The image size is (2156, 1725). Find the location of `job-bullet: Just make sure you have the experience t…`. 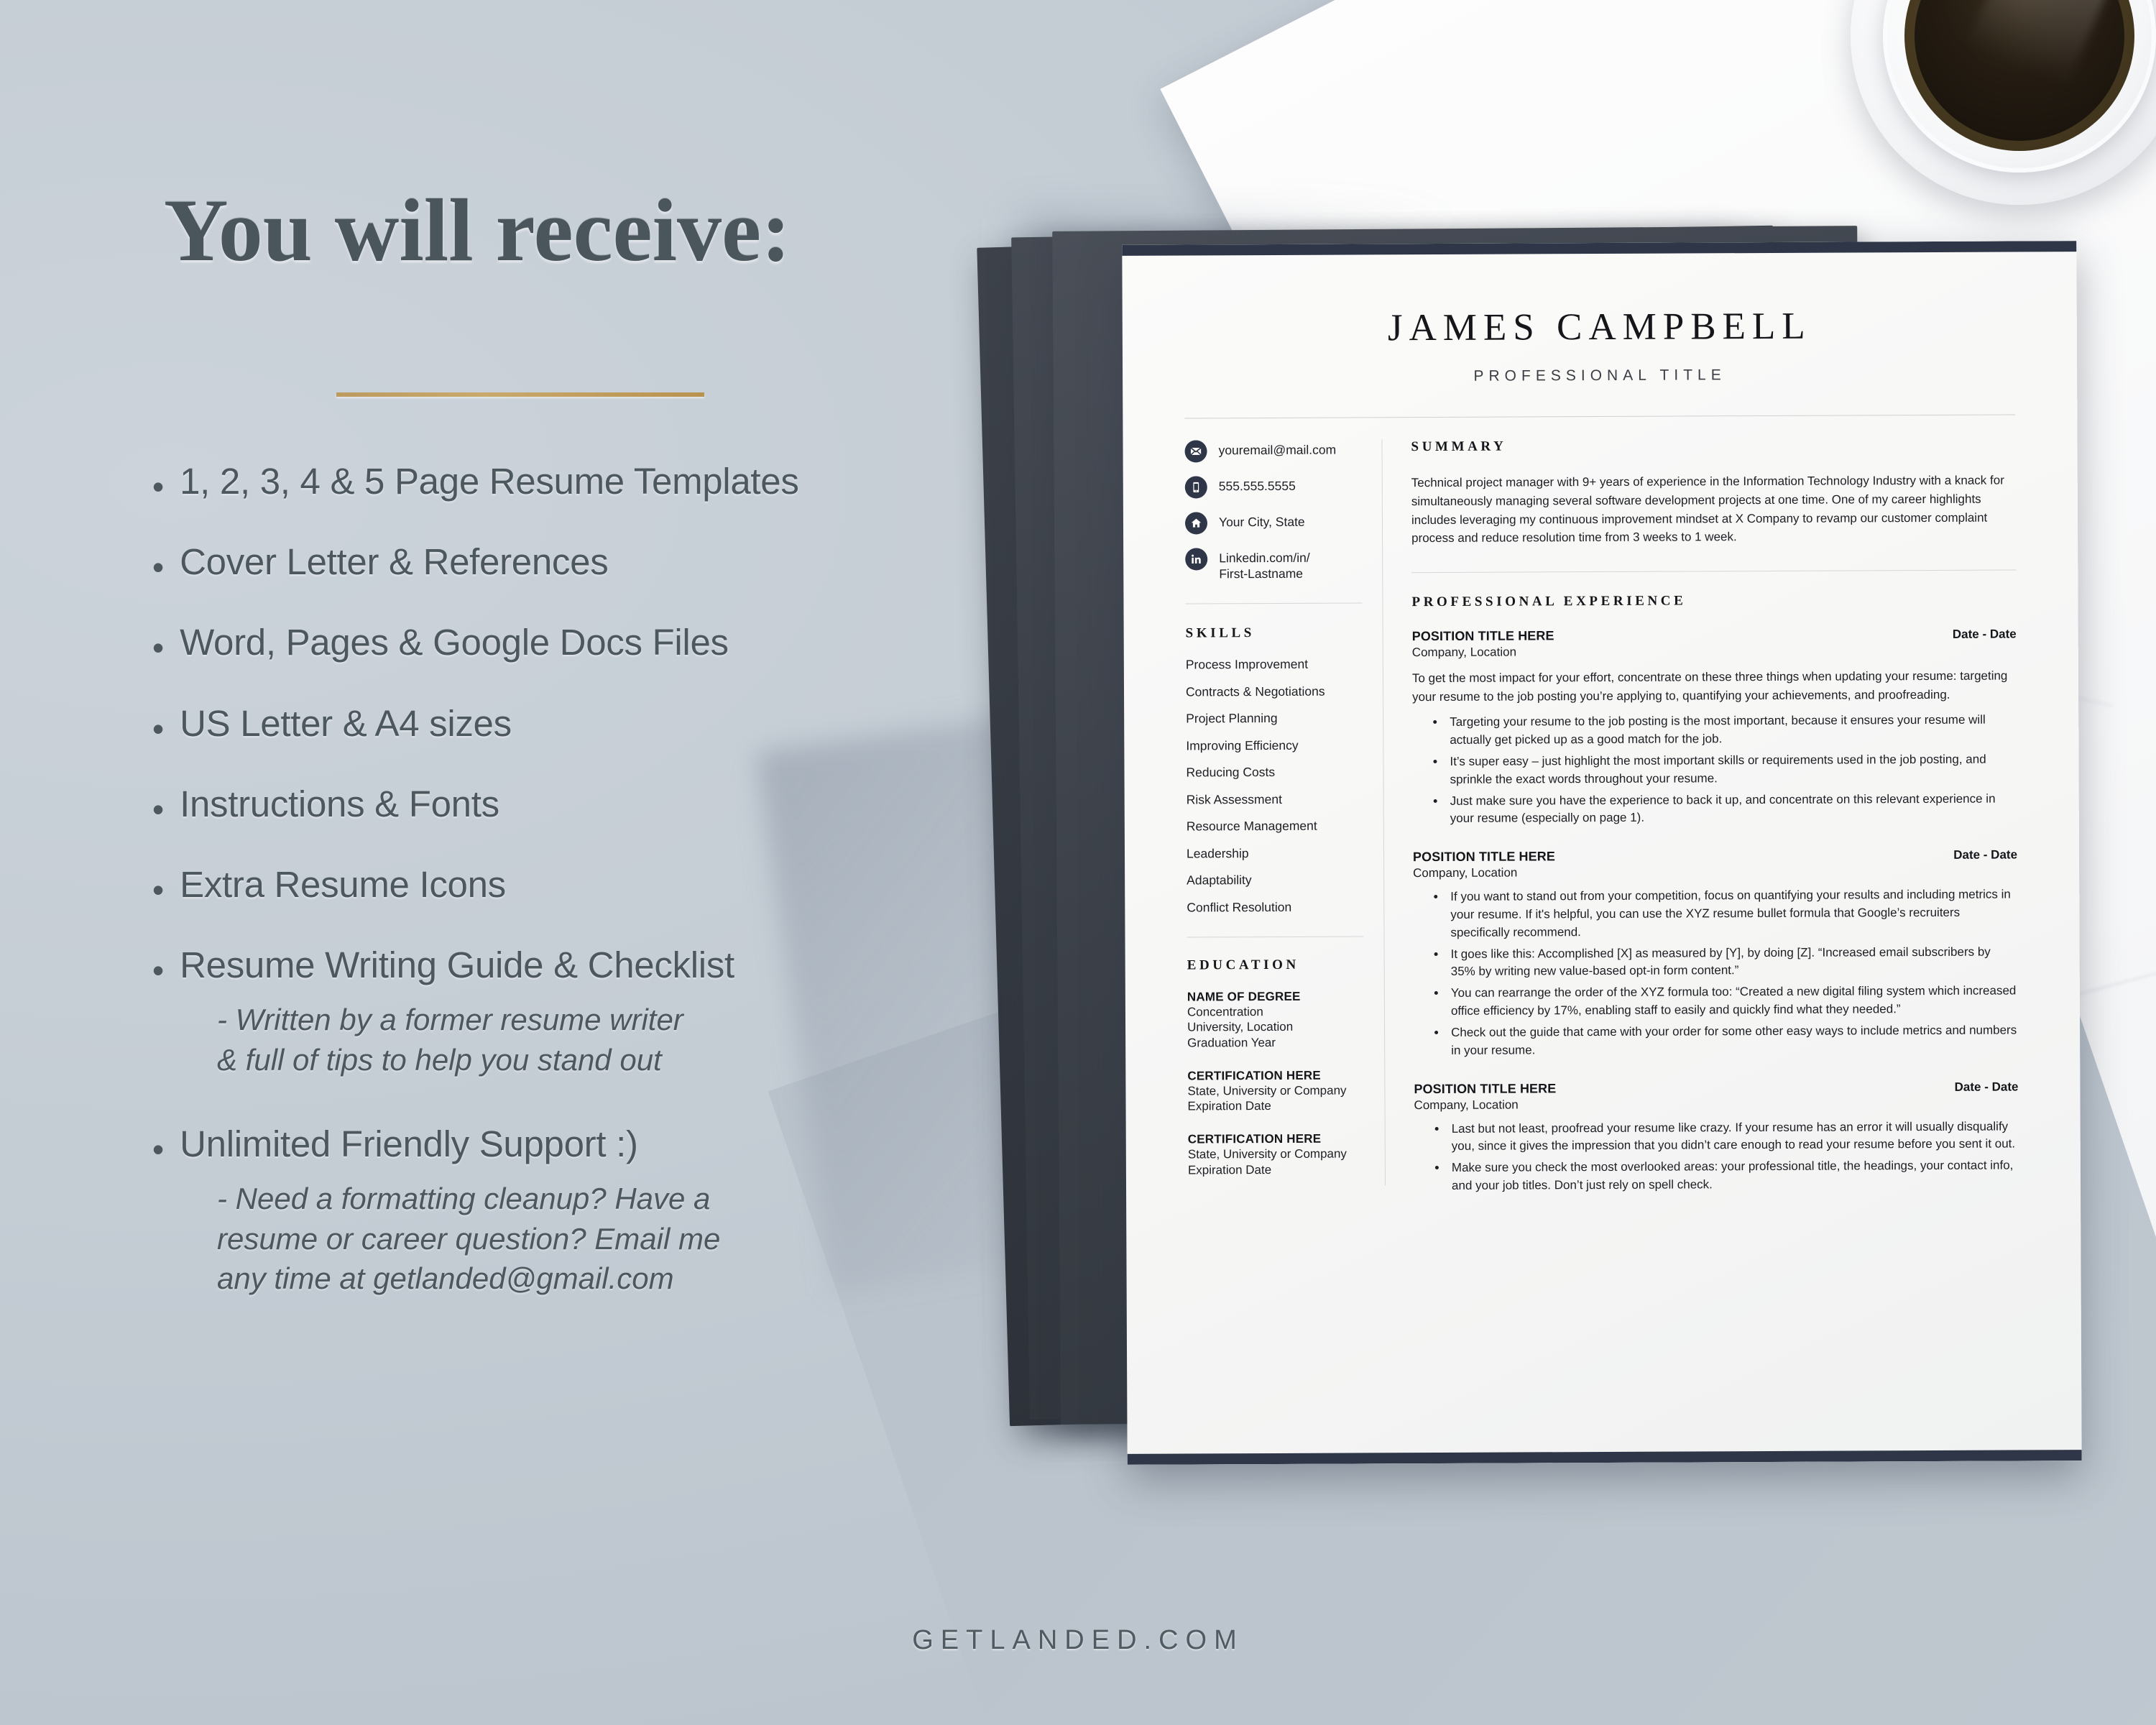

job-bullet: Just make sure you have the experience t… is located at coordinates (1732, 809).